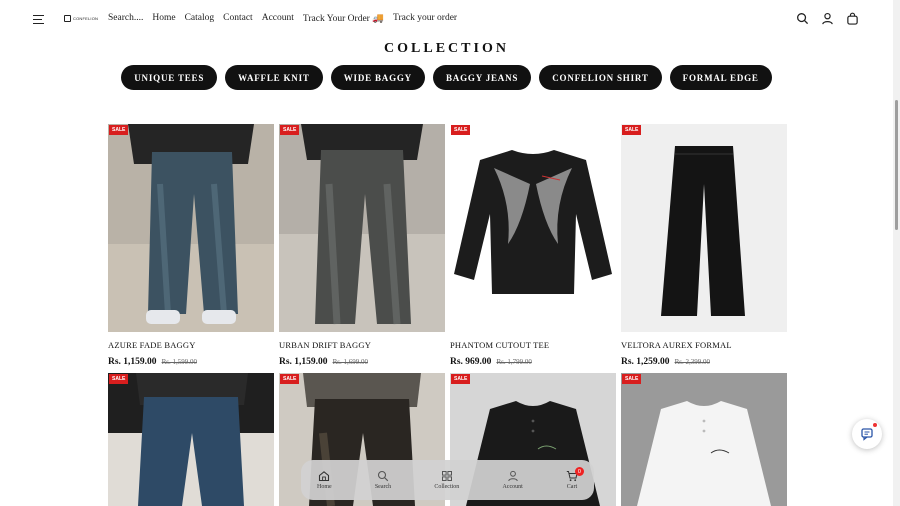 The width and height of the screenshot is (900, 506). What do you see at coordinates (200, 18) in the screenshot?
I see `nav-catalog: Catalog` at bounding box center [200, 18].